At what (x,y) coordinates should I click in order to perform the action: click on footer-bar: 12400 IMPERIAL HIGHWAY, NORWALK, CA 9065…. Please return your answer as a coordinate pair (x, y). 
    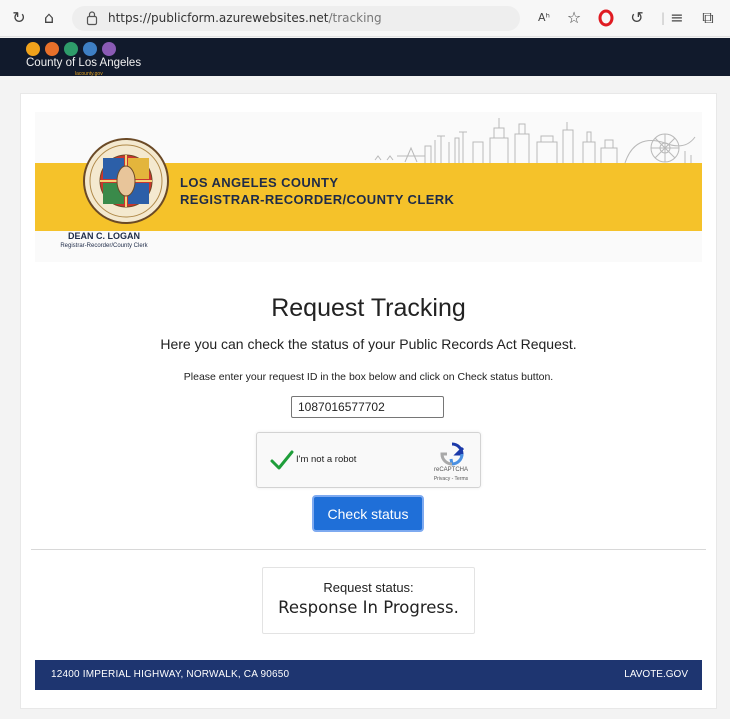
    Looking at the image, I should click on (368, 675).